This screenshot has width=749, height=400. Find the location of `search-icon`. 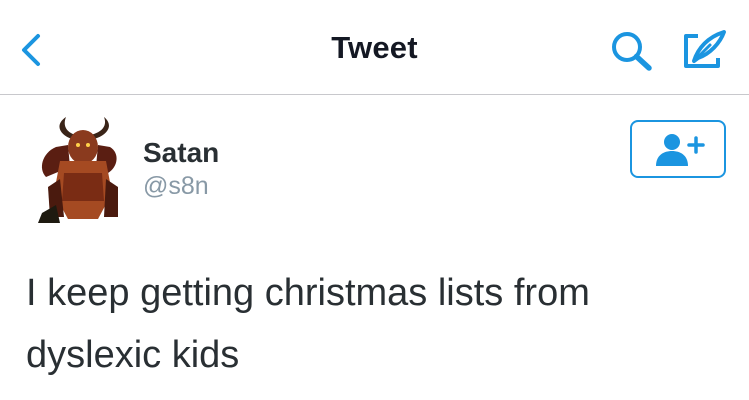

search-icon is located at coordinates (632, 51).